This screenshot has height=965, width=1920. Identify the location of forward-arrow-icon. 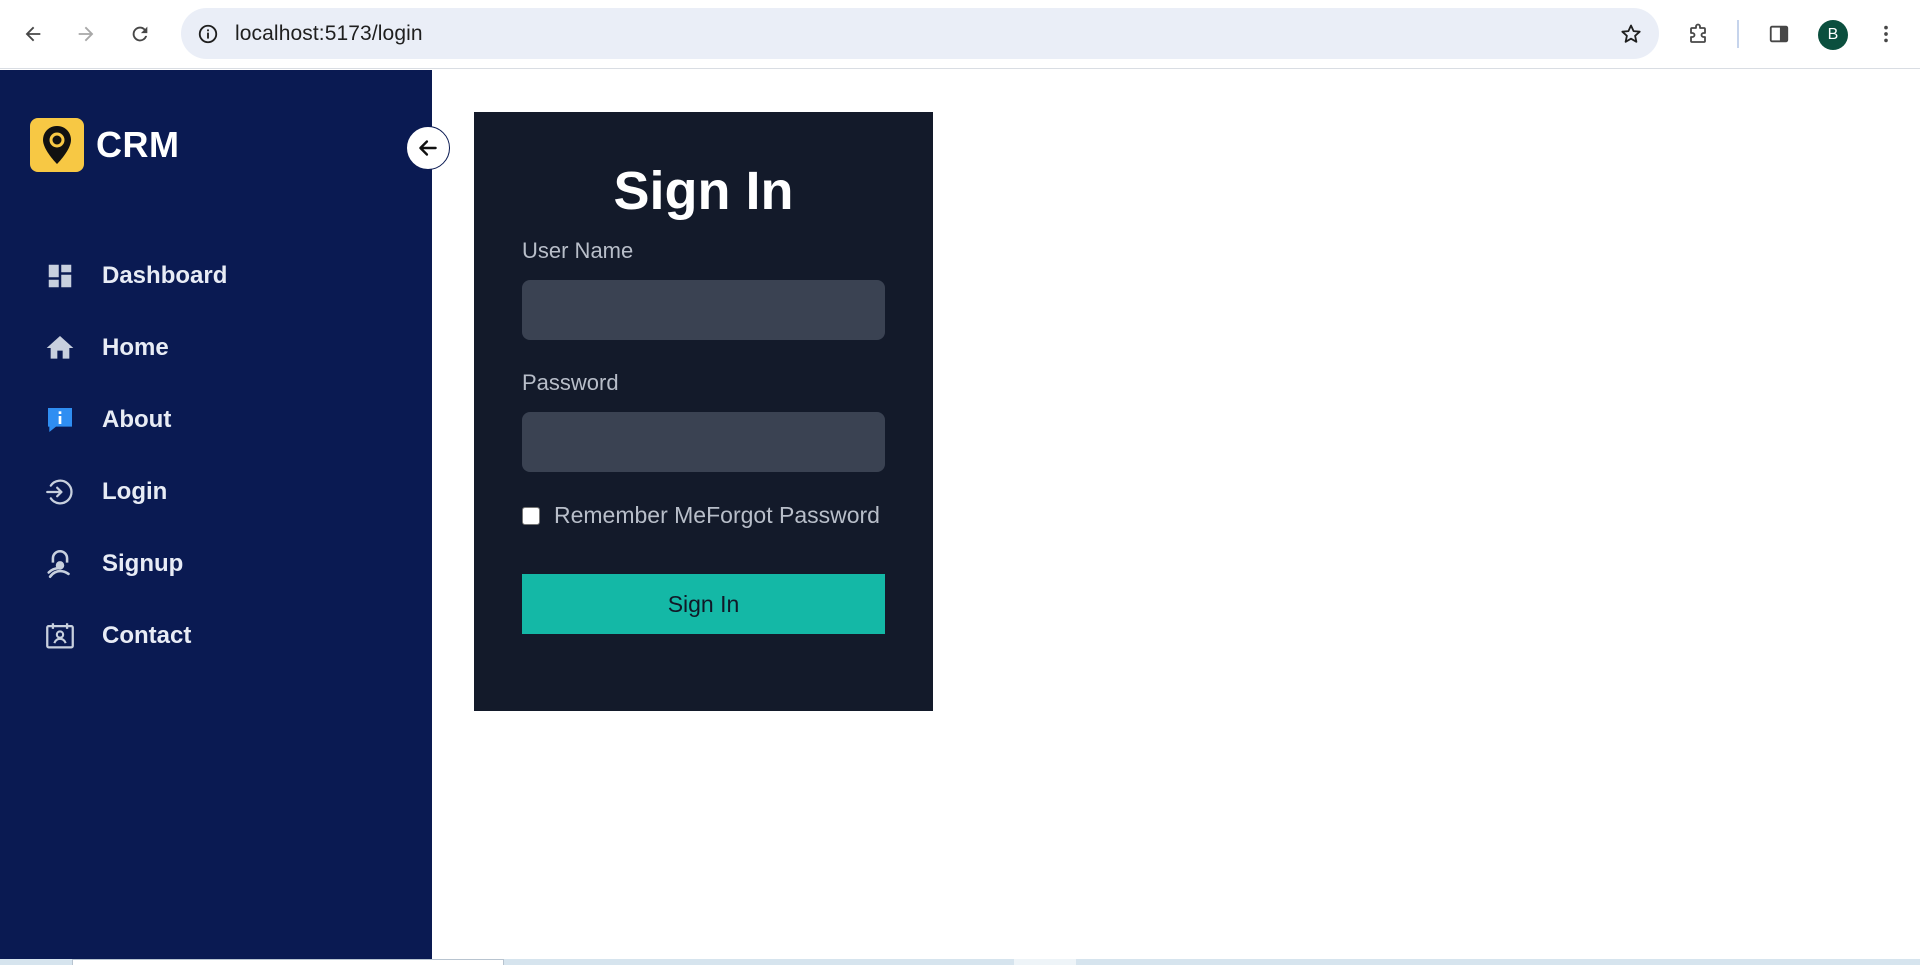
(86, 34).